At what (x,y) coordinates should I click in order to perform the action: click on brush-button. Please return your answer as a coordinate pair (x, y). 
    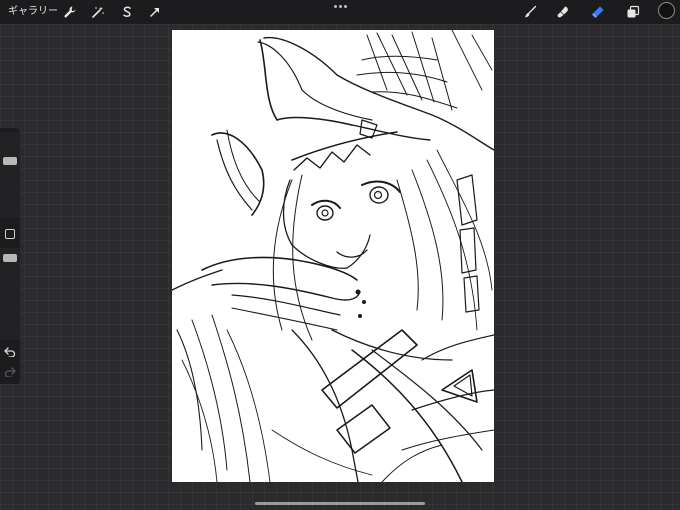
    Looking at the image, I should click on (530, 12).